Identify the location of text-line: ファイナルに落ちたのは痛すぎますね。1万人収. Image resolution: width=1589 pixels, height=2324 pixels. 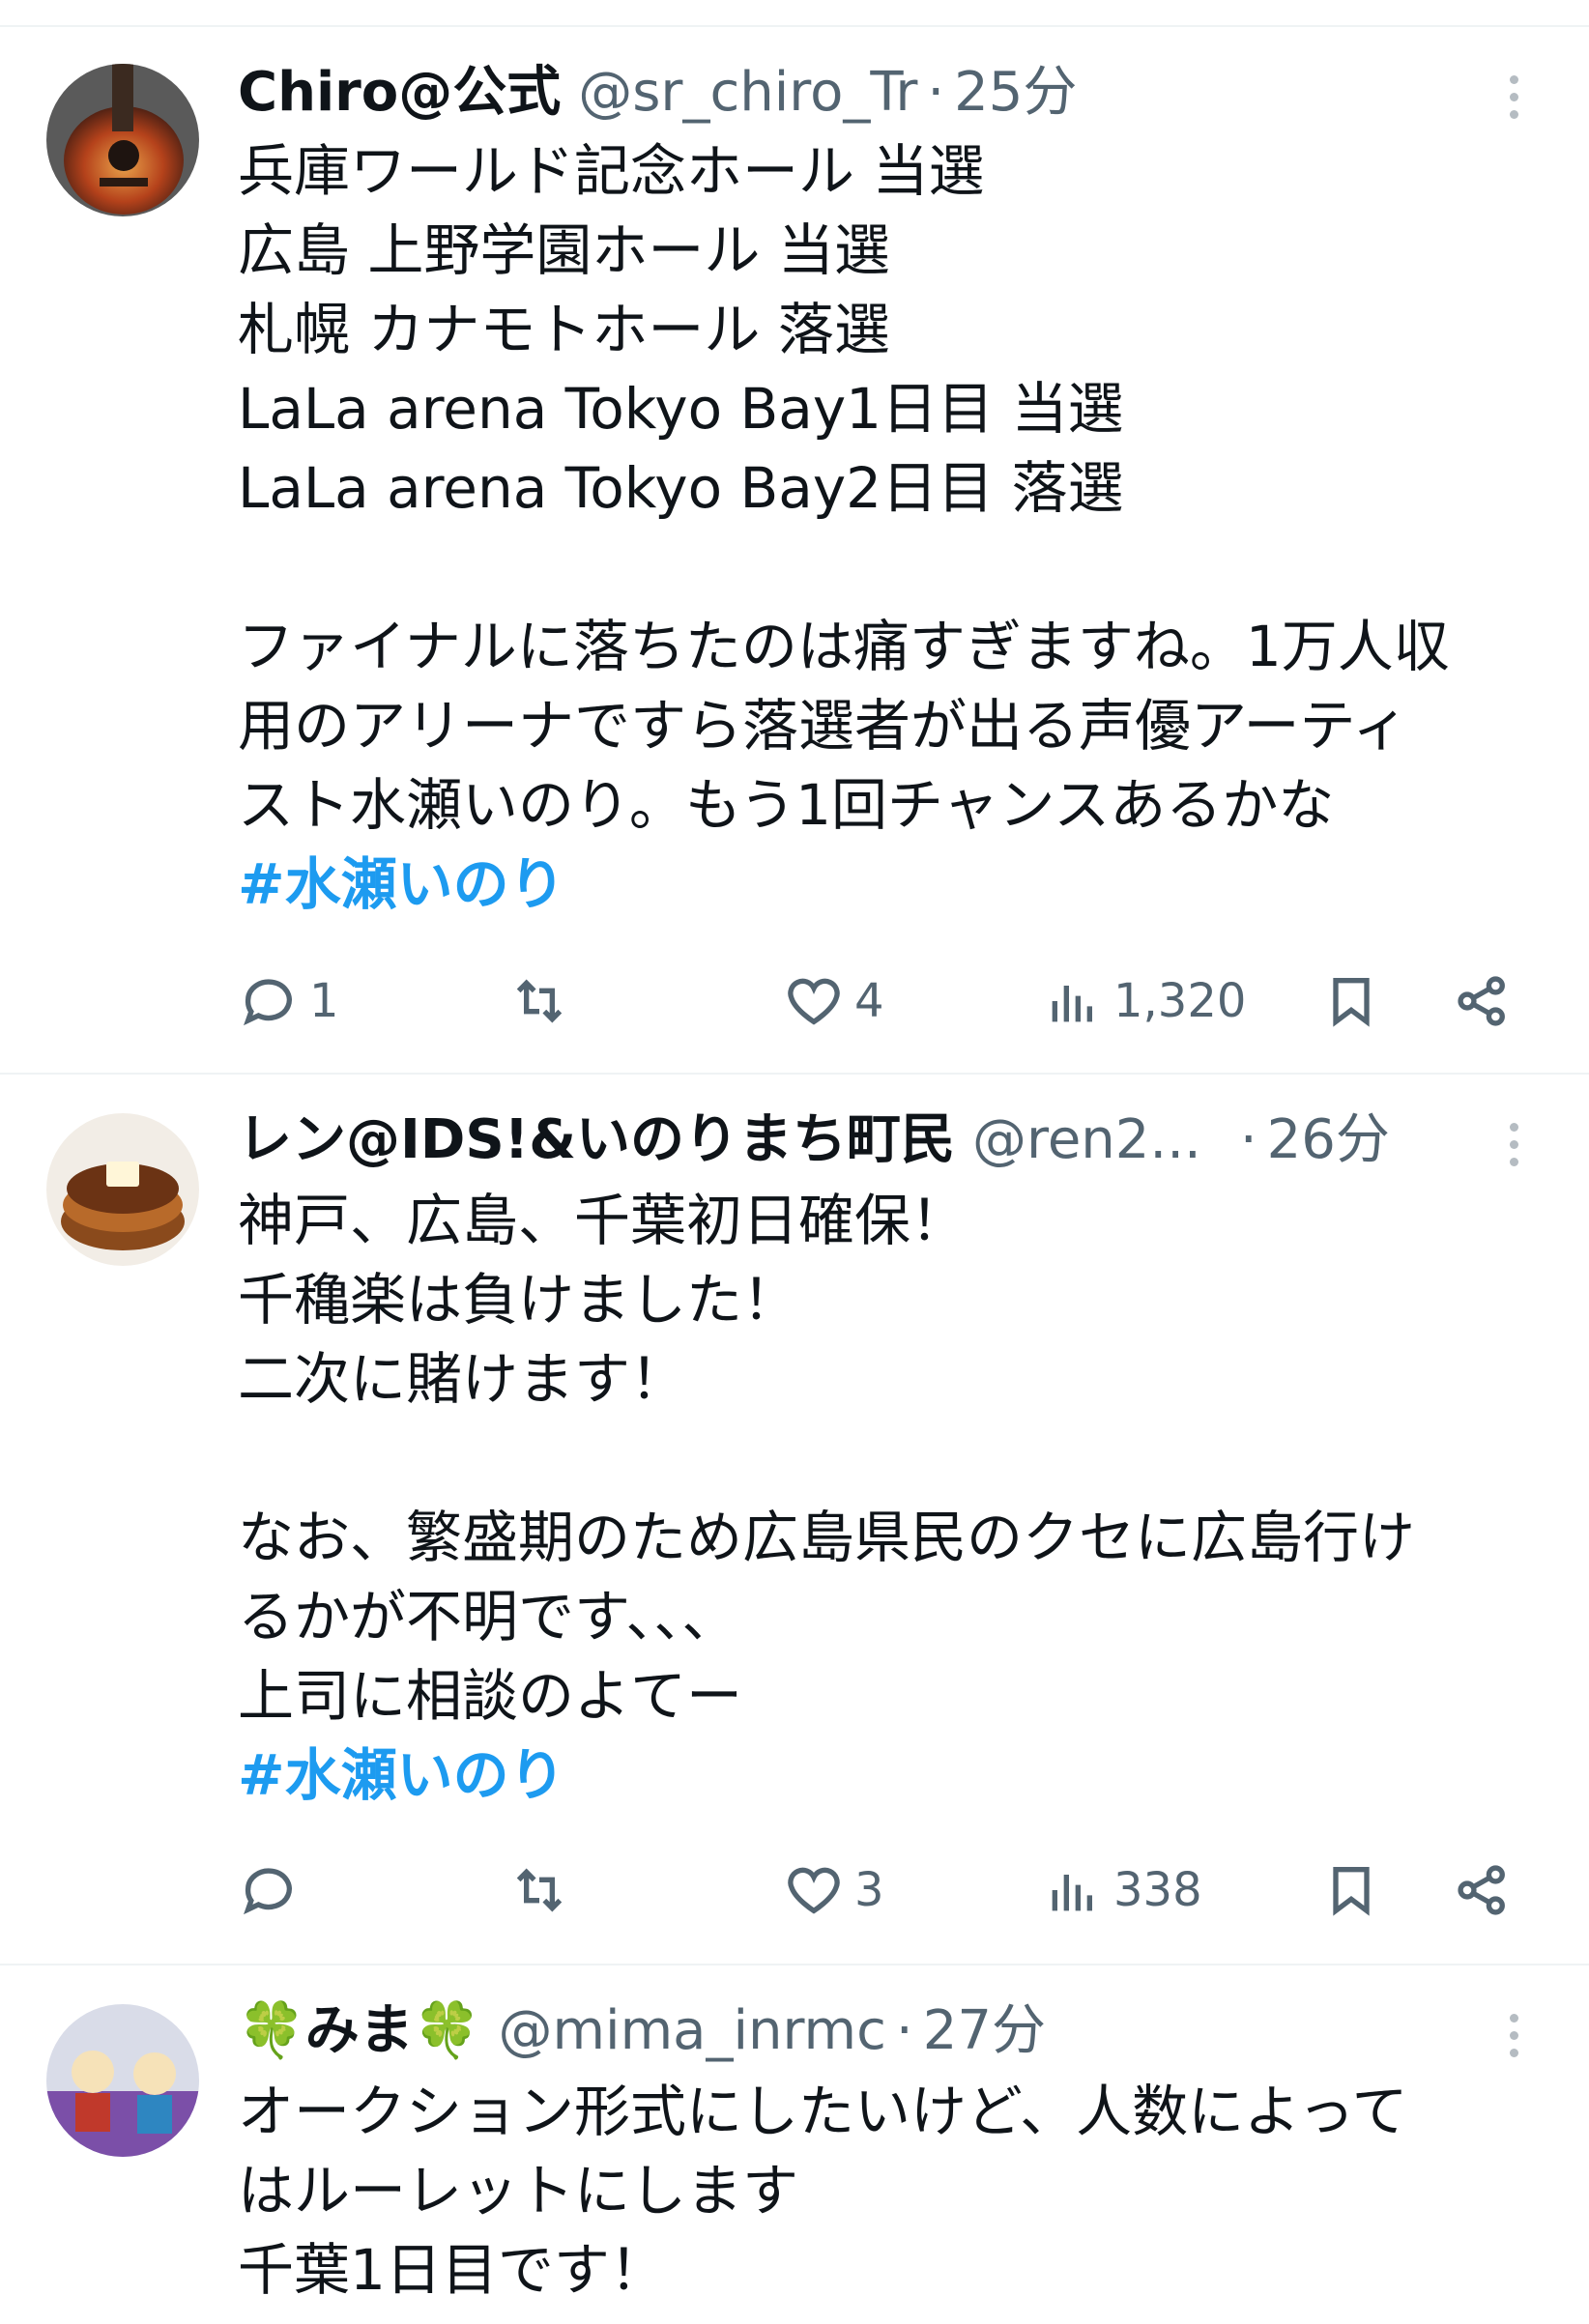
(844, 647).